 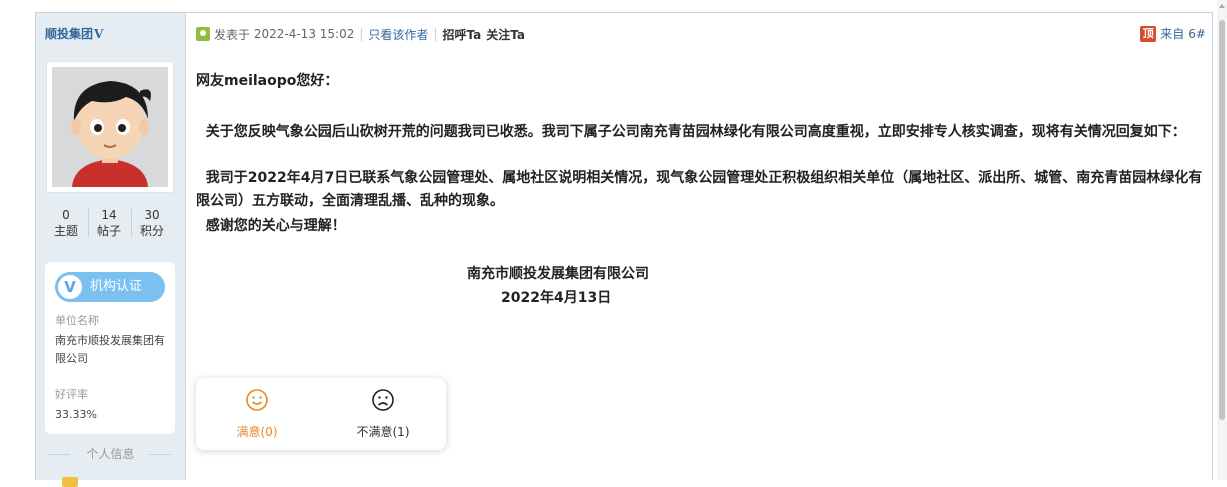 What do you see at coordinates (558, 274) in the screenshot?
I see `signature-org: 南充市顺投发展集团有限公司` at bounding box center [558, 274].